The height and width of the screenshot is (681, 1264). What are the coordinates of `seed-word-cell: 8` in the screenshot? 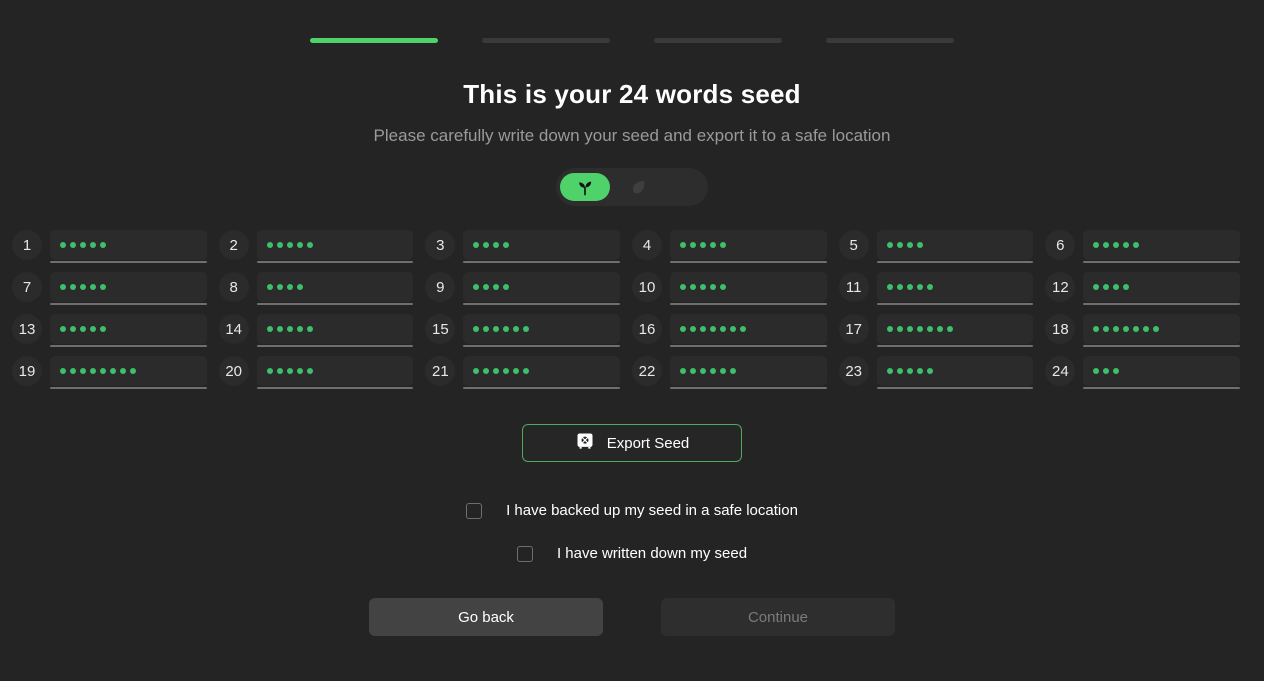 It's located at (322, 287).